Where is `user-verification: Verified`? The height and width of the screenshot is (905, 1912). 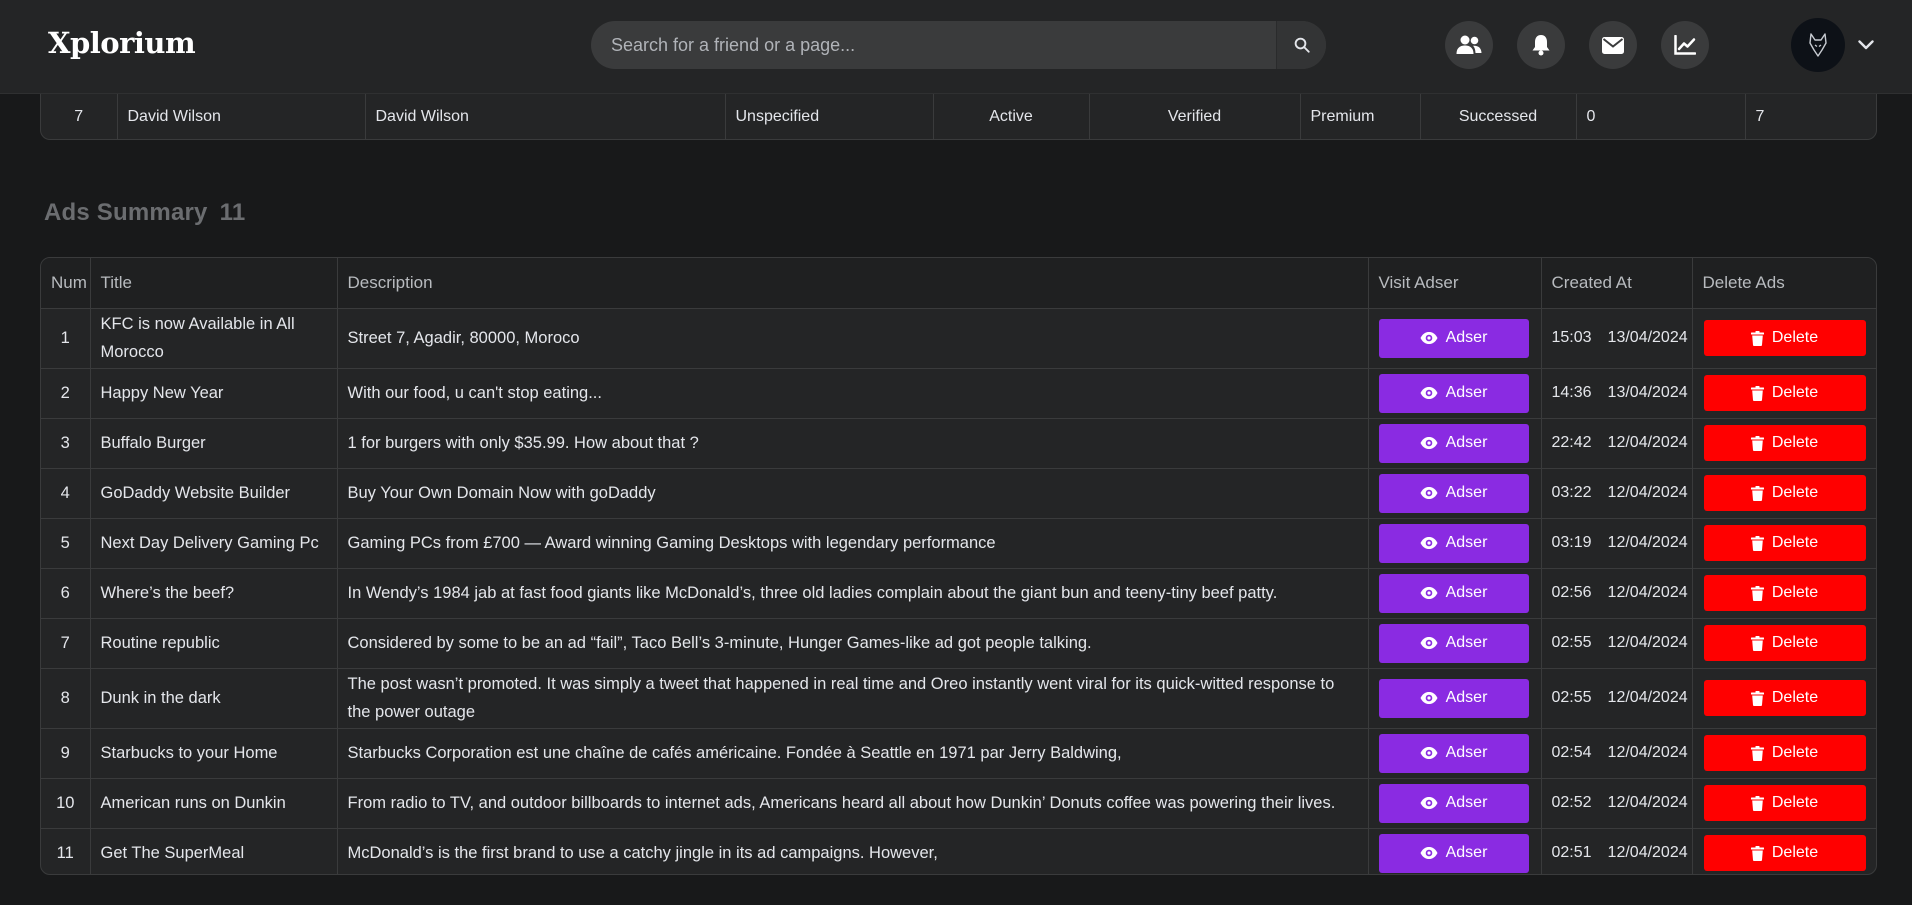
user-verification: Verified is located at coordinates (1195, 116).